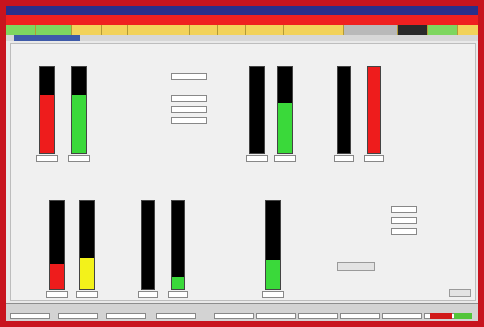 The width and height of the screenshot is (484, 327). What do you see at coordinates (441, 316) in the screenshot?
I see `status-alarm-indicator` at bounding box center [441, 316].